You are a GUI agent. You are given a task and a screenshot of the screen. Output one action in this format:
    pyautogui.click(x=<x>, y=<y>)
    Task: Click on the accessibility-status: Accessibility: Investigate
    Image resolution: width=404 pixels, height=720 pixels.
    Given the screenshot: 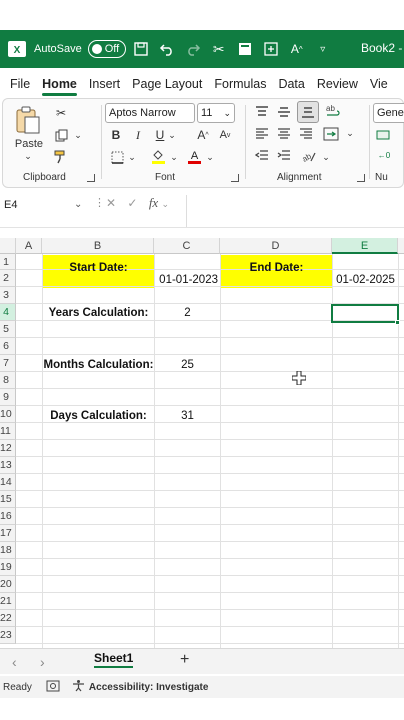 What is the action you would take?
    pyautogui.click(x=149, y=687)
    